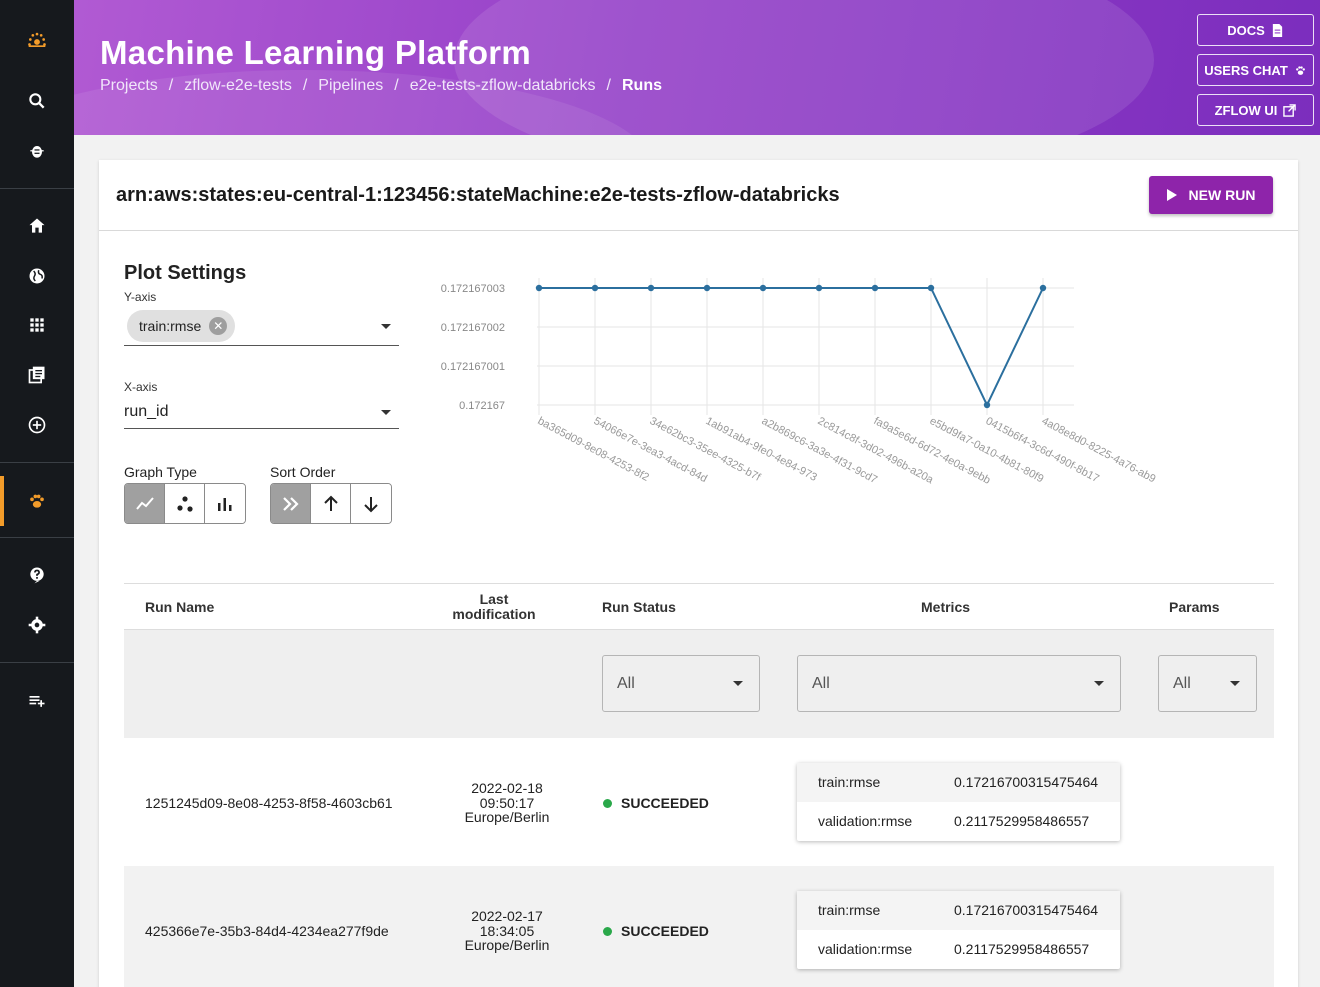  Describe the element at coordinates (473, 328) in the screenshot. I see `y-tick-label: 0.172167002` at that location.